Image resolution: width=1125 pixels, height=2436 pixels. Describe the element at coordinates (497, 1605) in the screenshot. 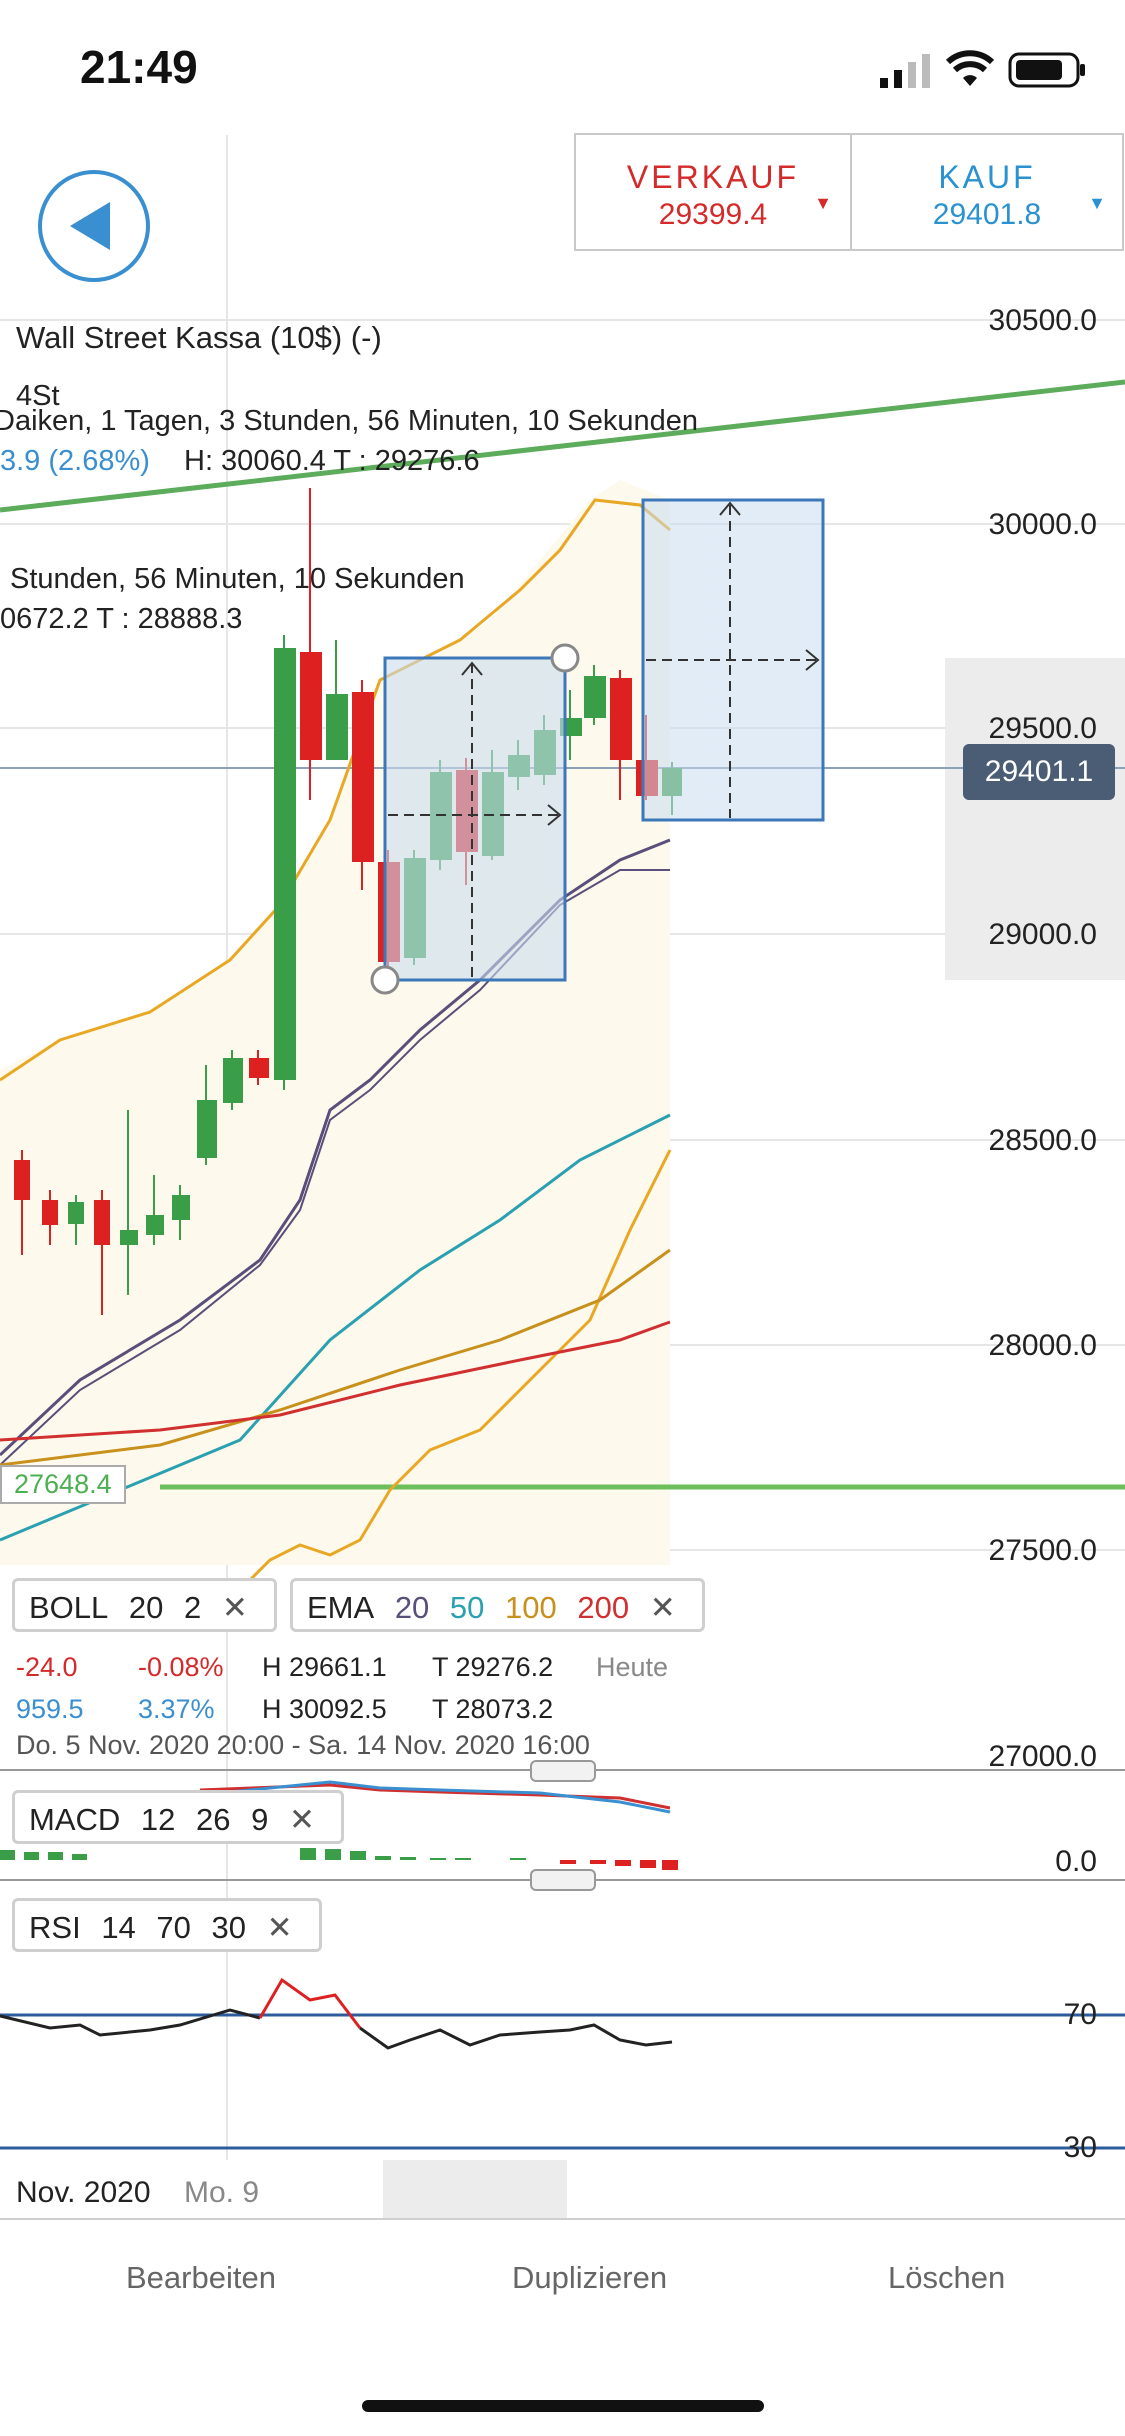

I see `ema-indicator-chip: EMA 20 50 100 200 ✕` at that location.